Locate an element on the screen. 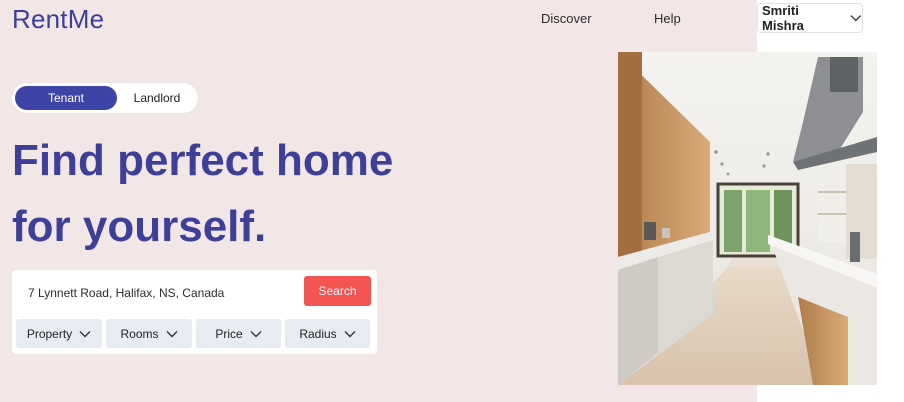 The height and width of the screenshot is (402, 904). filter-label: Rooms is located at coordinates (139, 333).